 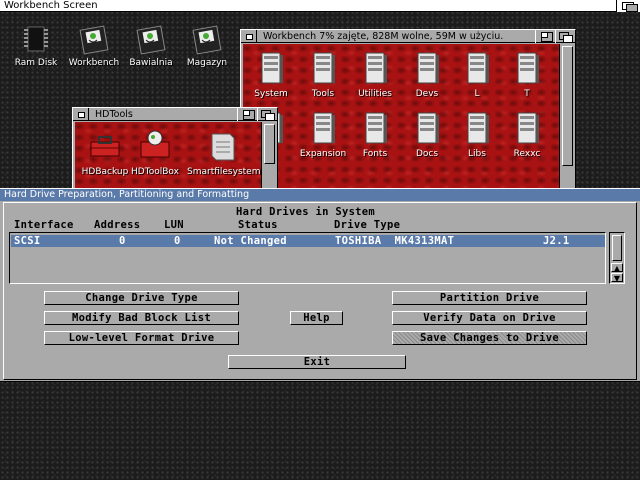 What do you see at coordinates (177, 241) in the screenshot?
I see `drive-lun: 0` at bounding box center [177, 241].